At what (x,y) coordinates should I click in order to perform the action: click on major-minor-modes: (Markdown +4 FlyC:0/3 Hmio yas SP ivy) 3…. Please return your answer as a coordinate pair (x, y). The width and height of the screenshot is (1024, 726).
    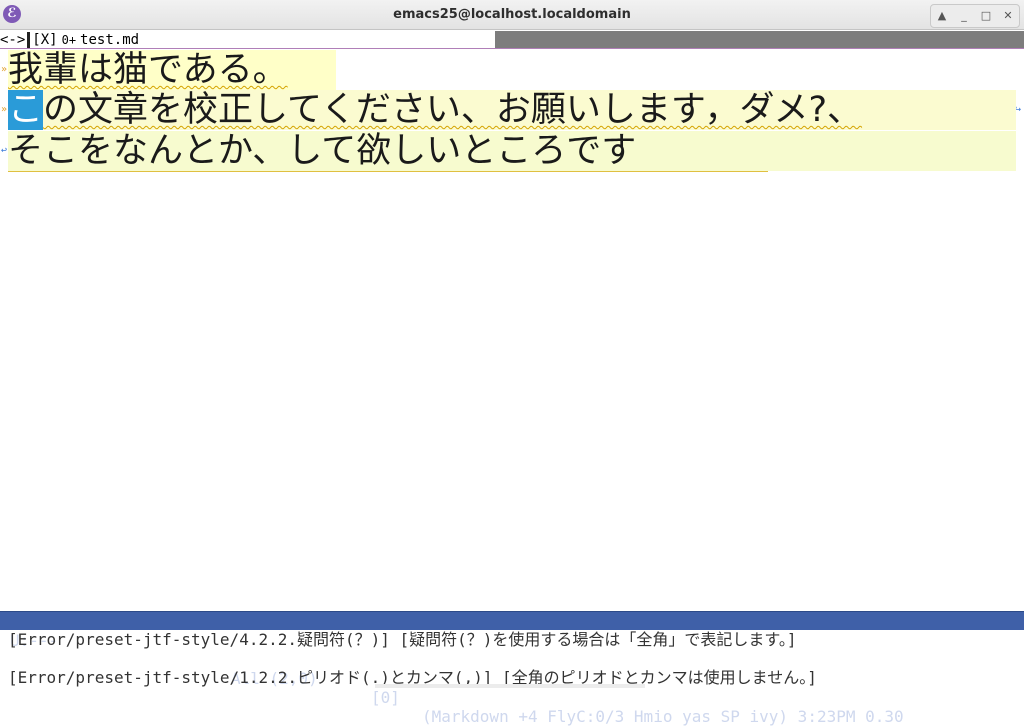
    Looking at the image, I should click on (663, 716).